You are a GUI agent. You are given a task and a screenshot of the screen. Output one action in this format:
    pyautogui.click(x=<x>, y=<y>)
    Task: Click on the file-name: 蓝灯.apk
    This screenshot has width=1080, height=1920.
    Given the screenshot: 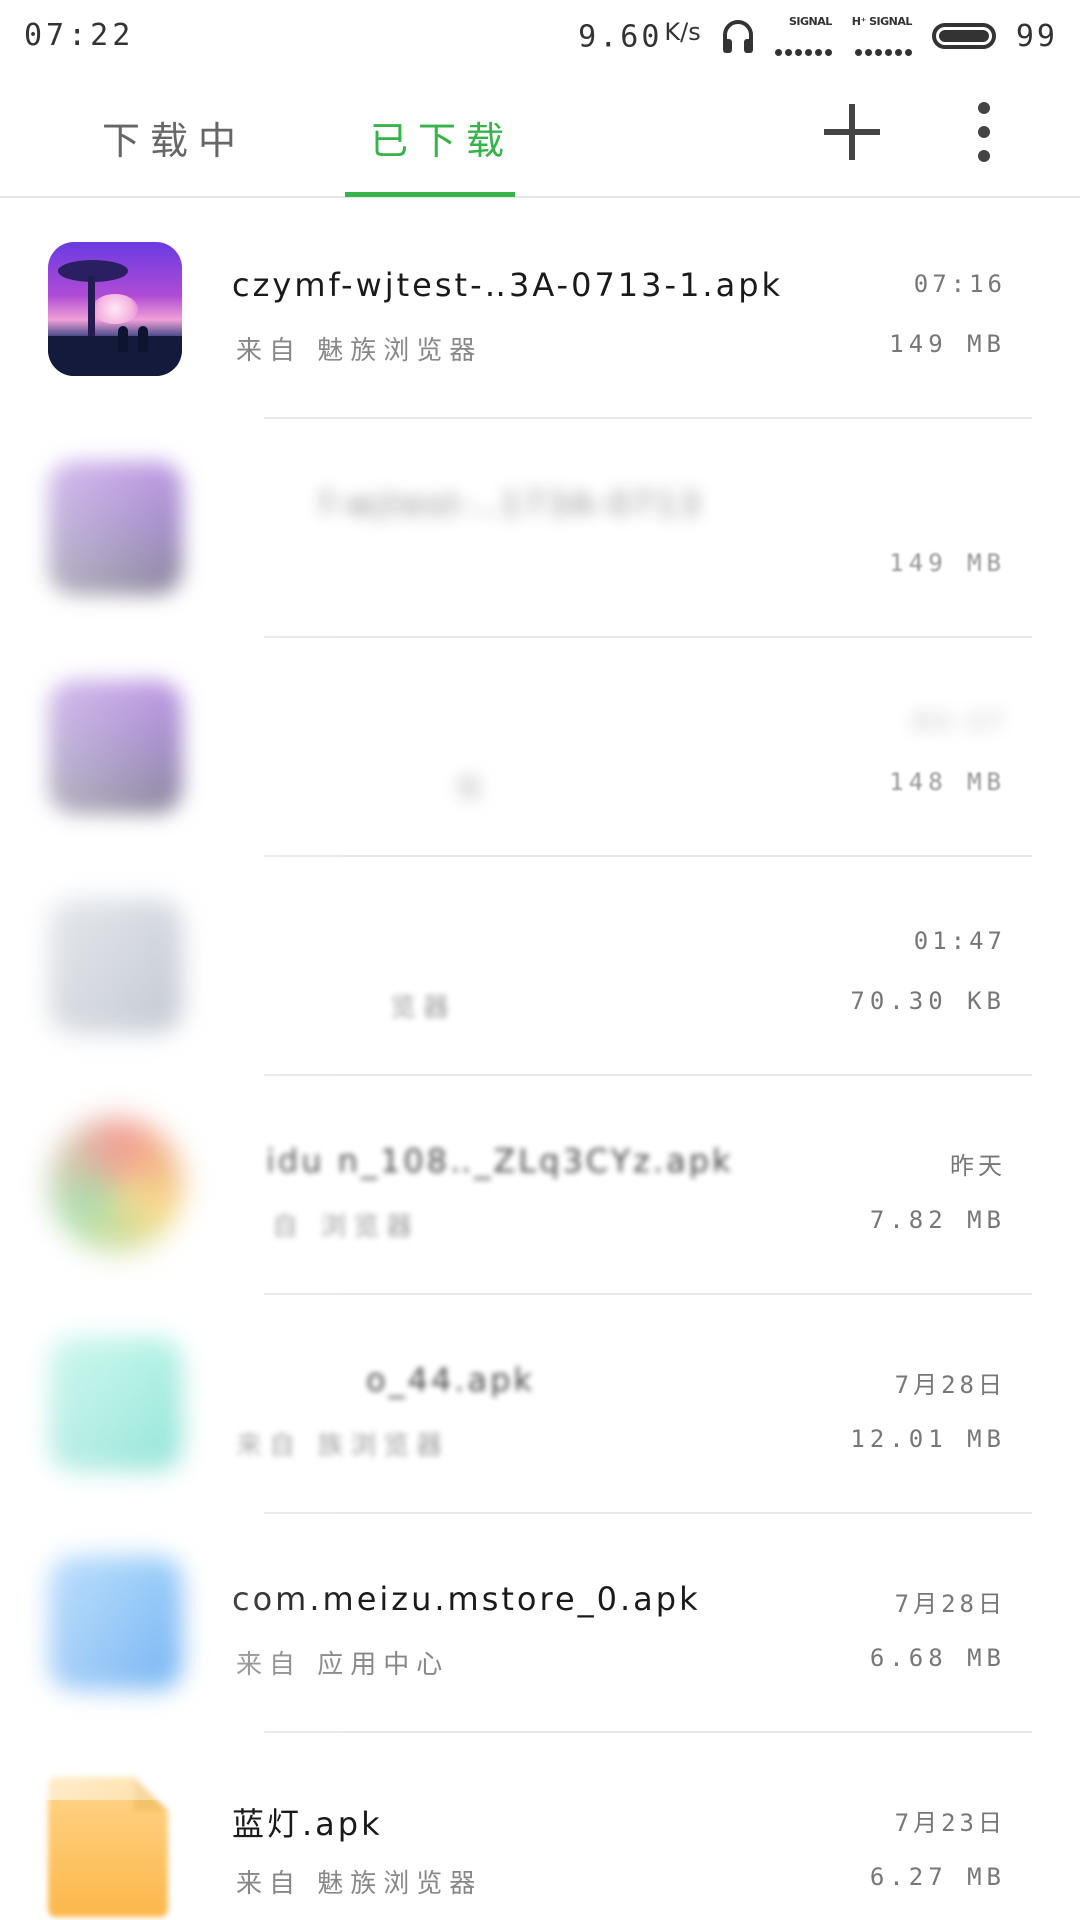 What is the action you would take?
    pyautogui.click(x=307, y=1824)
    